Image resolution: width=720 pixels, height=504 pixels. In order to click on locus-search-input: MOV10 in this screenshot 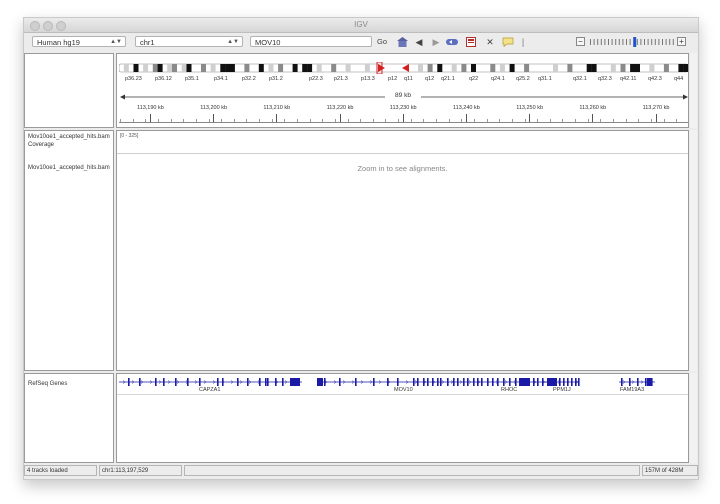, I will do `click(311, 41)`.